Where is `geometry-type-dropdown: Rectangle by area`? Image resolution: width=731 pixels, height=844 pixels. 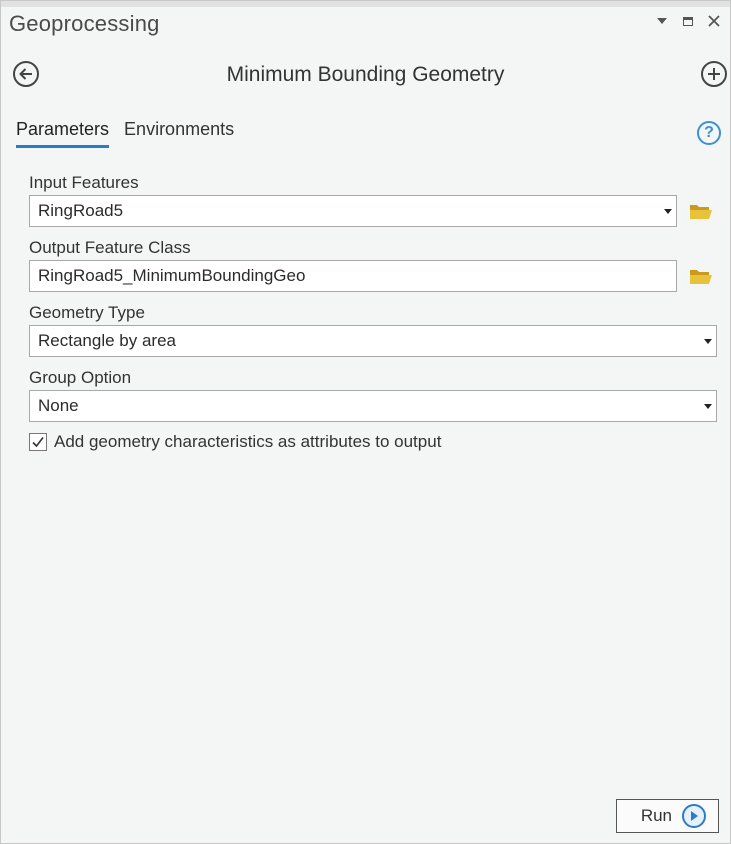 geometry-type-dropdown: Rectangle by area is located at coordinates (373, 341).